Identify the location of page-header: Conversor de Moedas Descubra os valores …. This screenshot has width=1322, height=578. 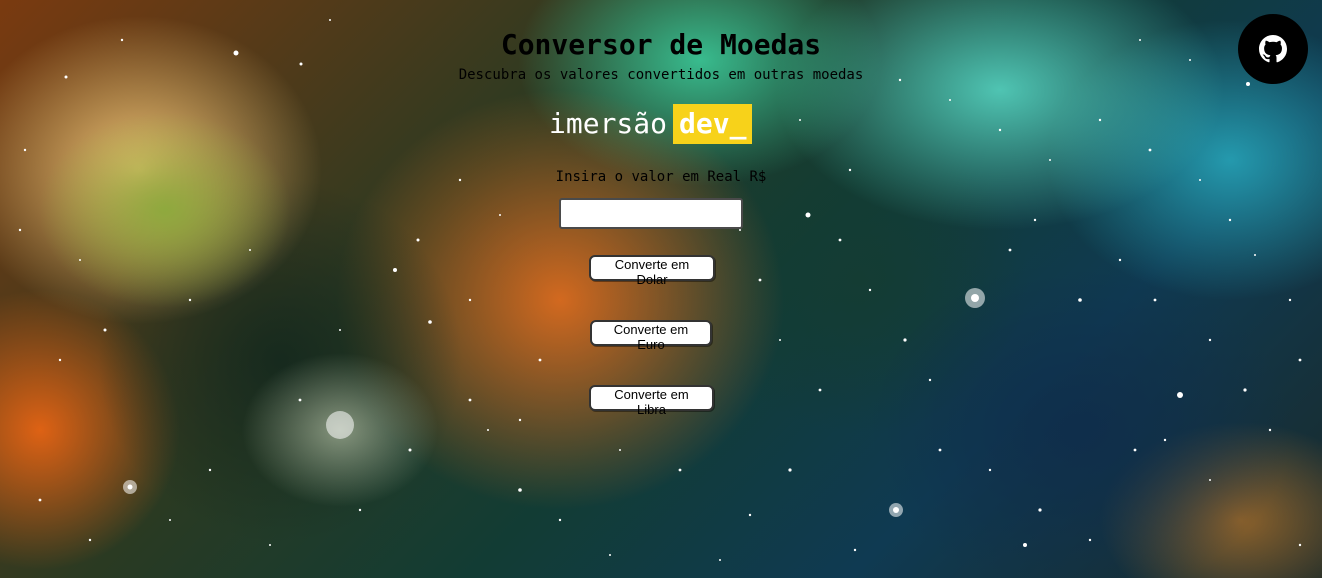
(661, 56).